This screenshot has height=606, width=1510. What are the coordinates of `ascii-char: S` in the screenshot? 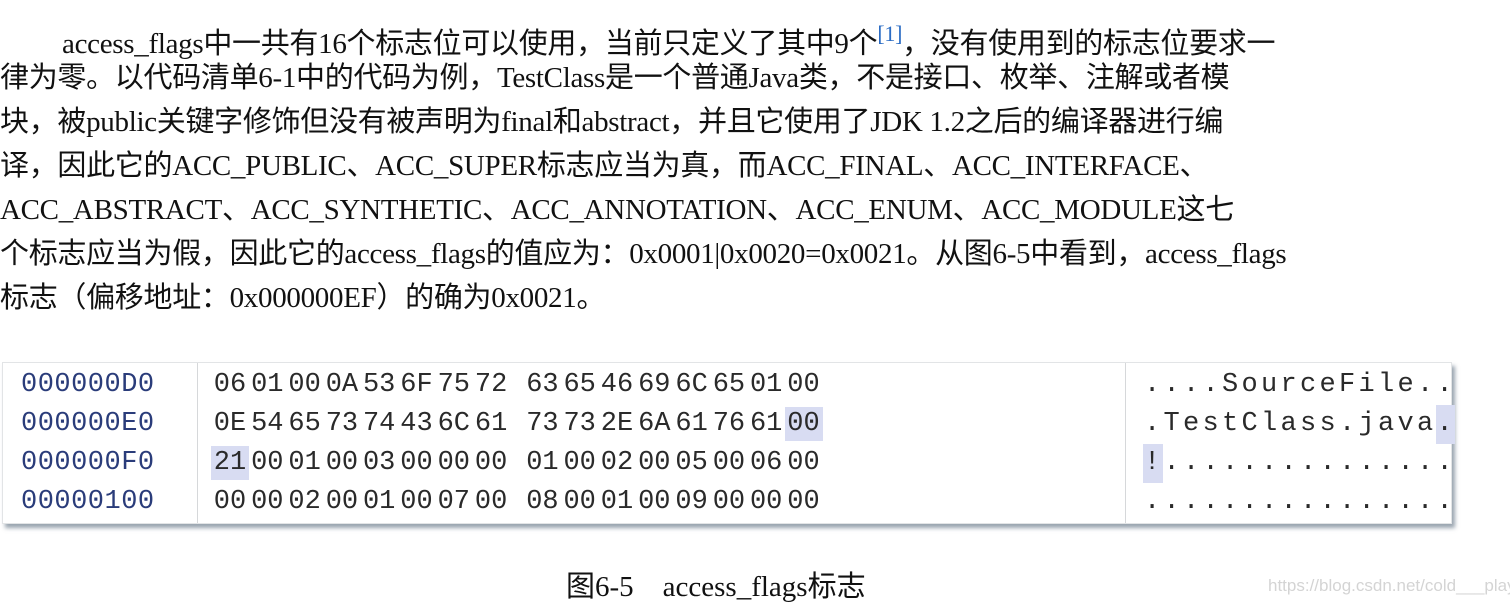 It's located at (1231, 385).